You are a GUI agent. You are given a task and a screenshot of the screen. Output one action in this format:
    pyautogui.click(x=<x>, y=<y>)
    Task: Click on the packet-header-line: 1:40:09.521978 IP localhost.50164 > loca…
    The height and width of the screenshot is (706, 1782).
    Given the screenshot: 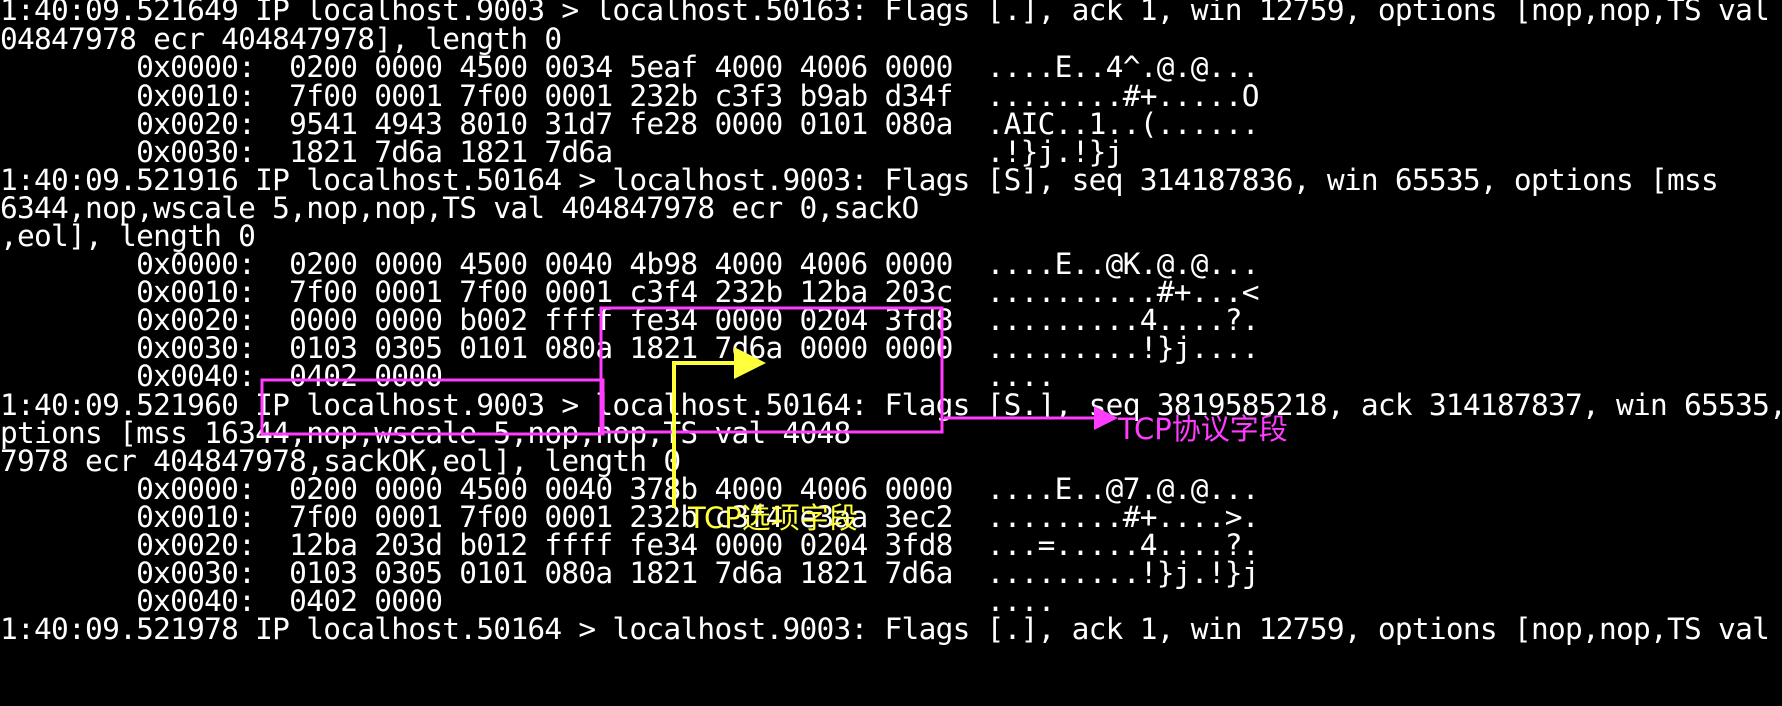 What is the action you would take?
    pyautogui.click(x=885, y=629)
    